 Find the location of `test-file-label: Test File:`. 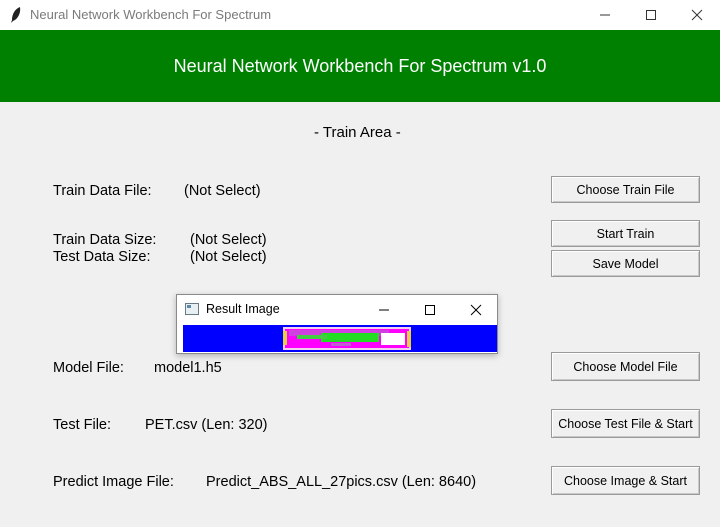

test-file-label: Test File: is located at coordinates (82, 425).